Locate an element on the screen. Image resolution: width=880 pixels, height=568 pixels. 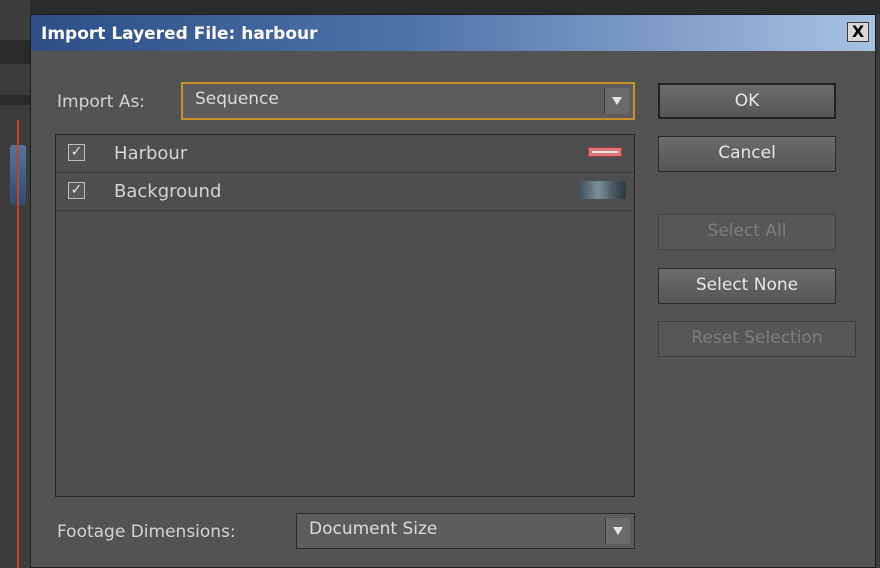
close-icon: X is located at coordinates (858, 31).